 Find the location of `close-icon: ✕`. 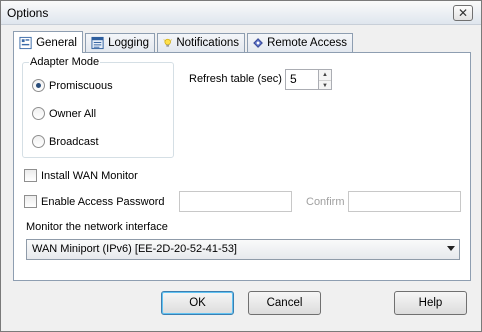

close-icon: ✕ is located at coordinates (463, 13).